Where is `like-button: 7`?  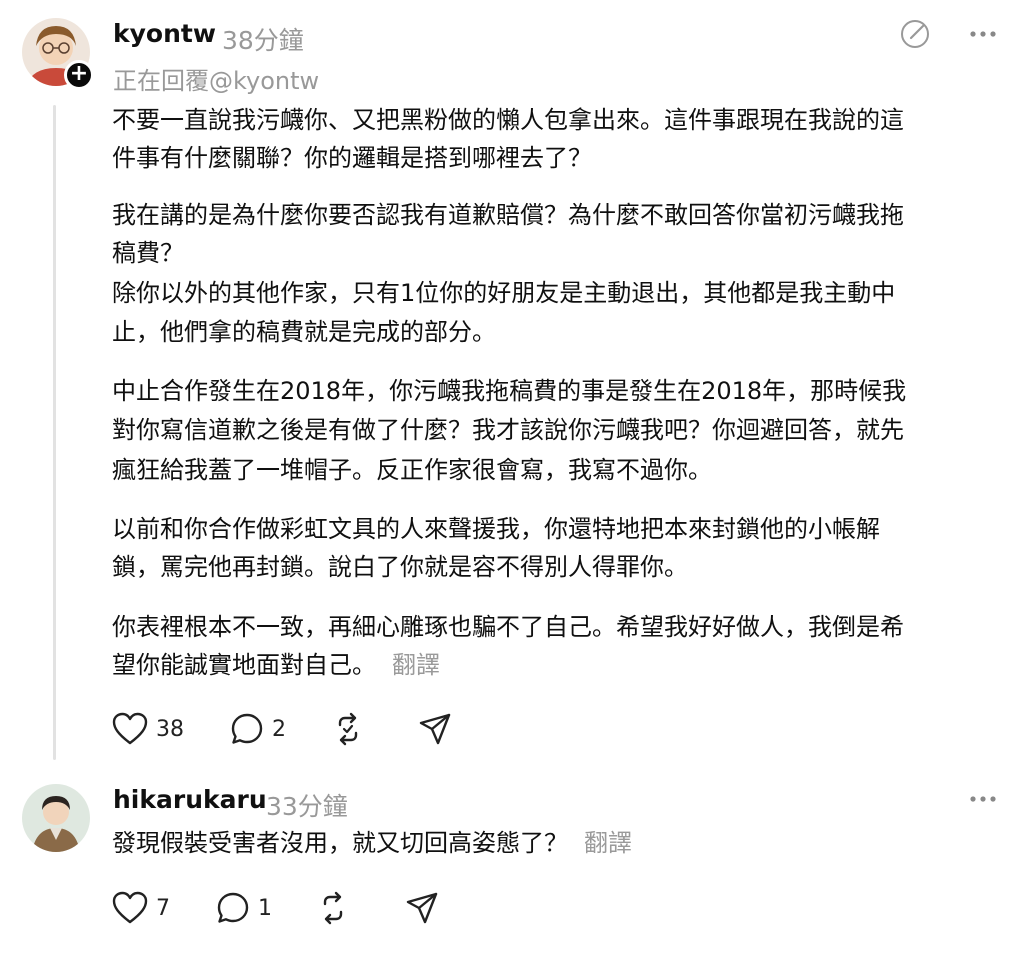
like-button: 7 is located at coordinates (141, 908).